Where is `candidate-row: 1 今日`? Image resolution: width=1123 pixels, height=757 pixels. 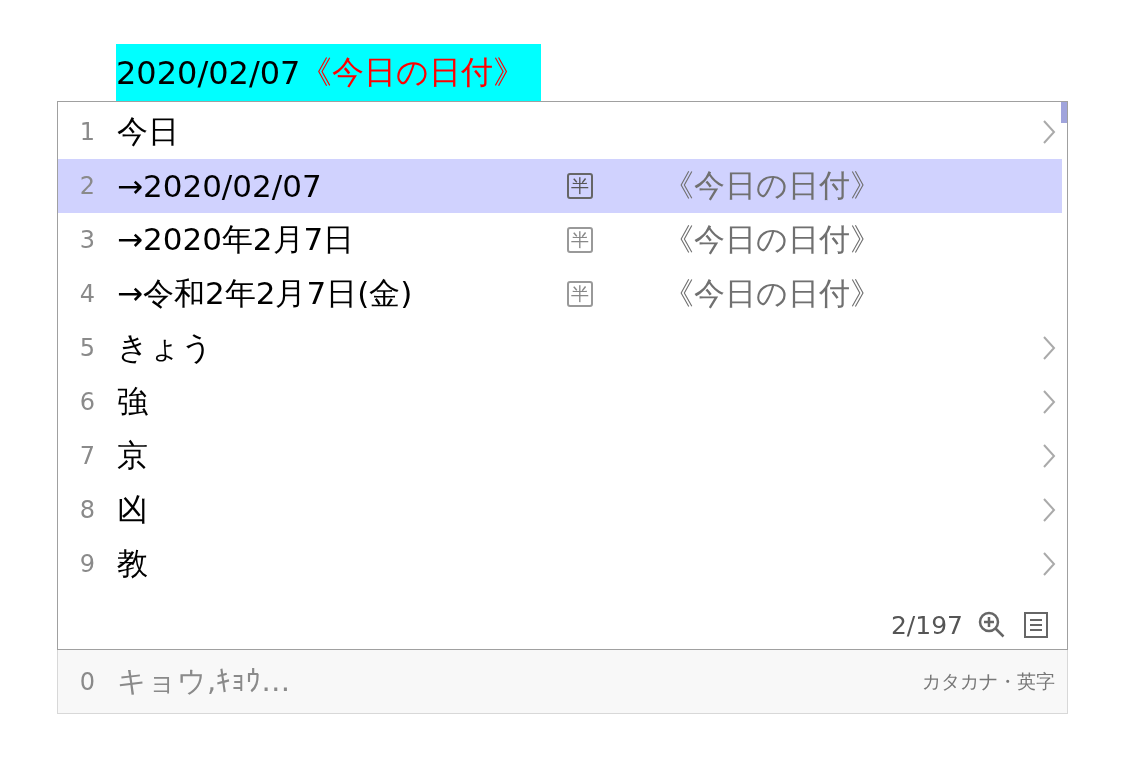 candidate-row: 1 今日 is located at coordinates (560, 132).